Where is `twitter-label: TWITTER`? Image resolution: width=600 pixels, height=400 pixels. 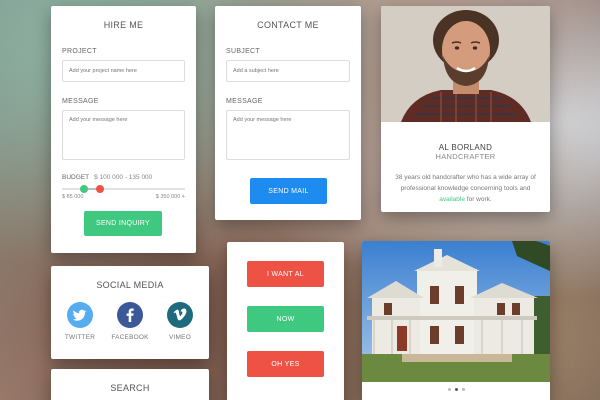
twitter-label: TWITTER is located at coordinates (80, 337).